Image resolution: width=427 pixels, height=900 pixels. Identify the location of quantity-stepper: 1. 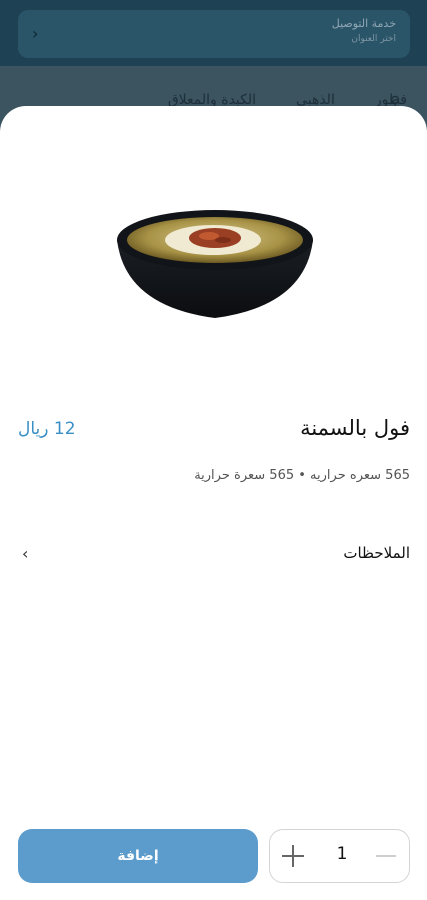
(339, 856).